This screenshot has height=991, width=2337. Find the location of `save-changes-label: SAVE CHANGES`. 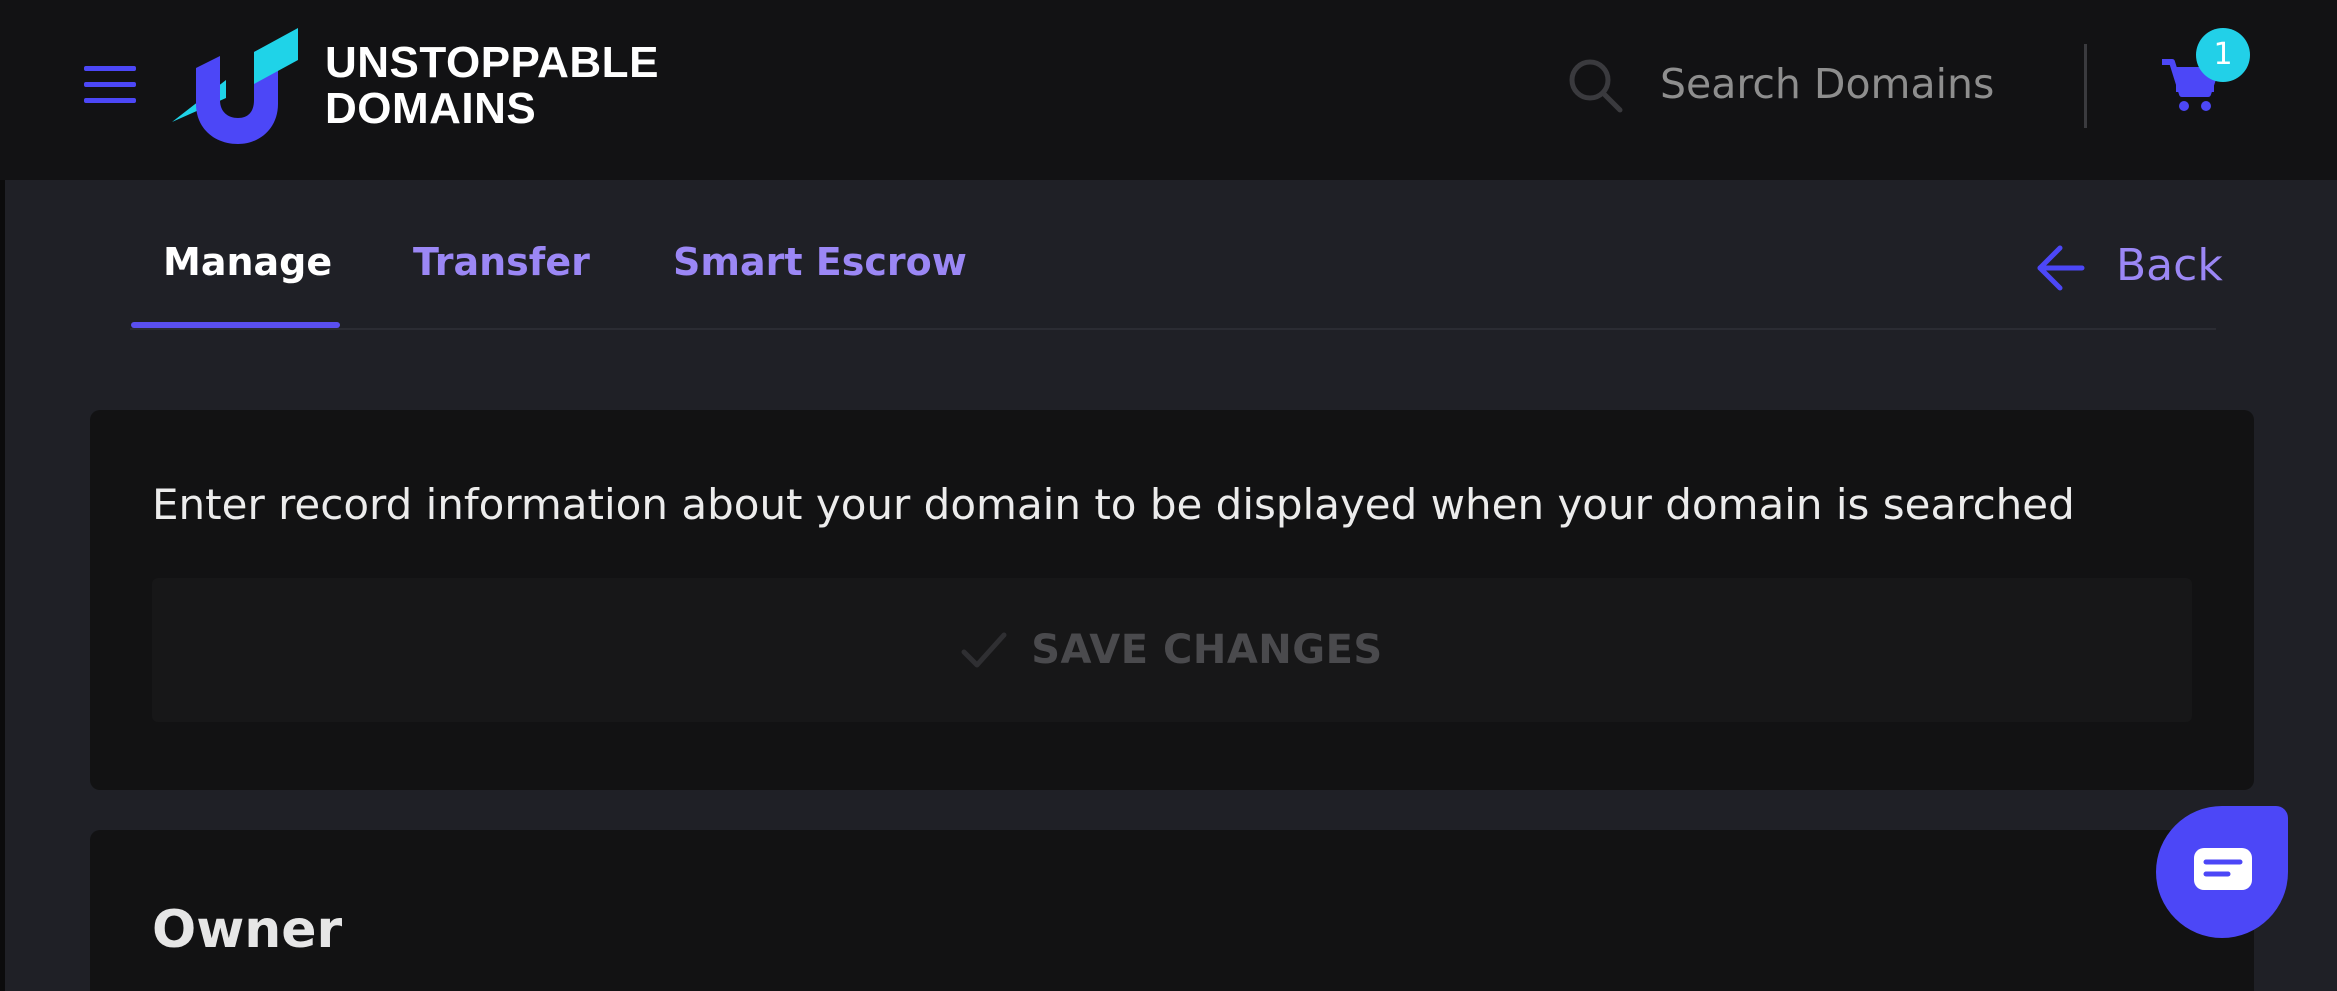

save-changes-label: SAVE CHANGES is located at coordinates (1207, 650).